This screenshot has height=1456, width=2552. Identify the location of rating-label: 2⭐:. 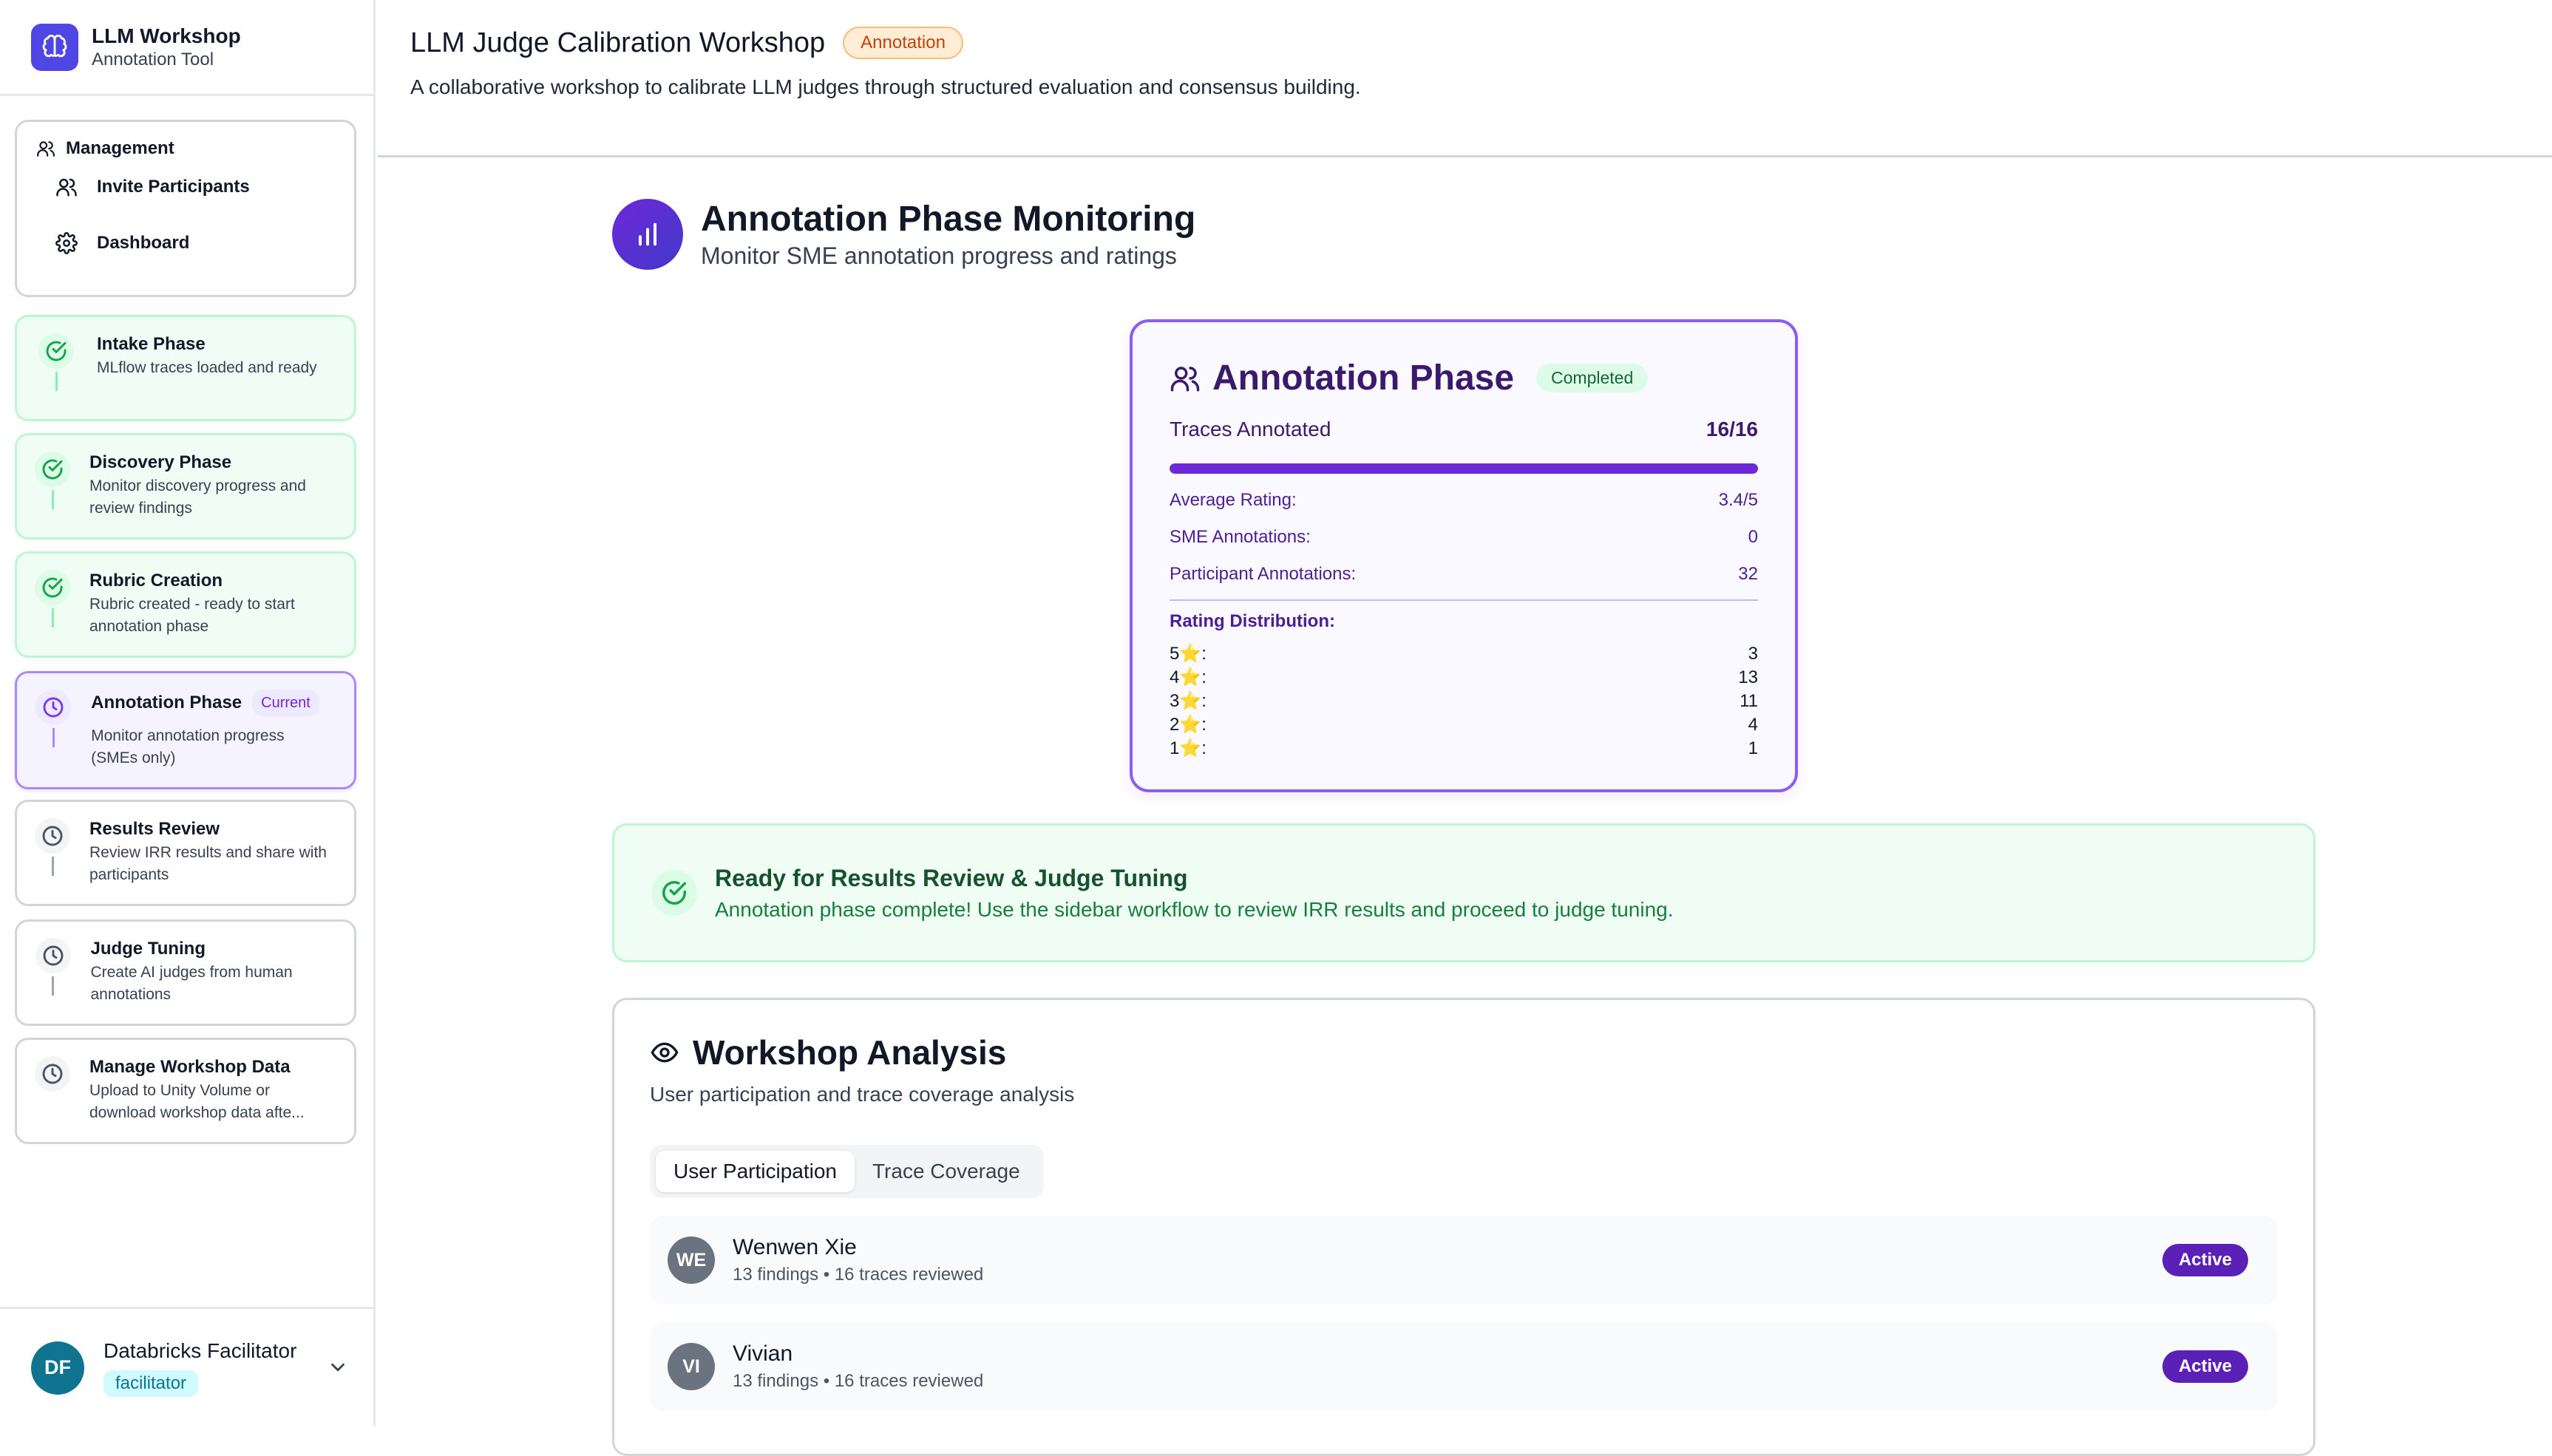
(1188, 725).